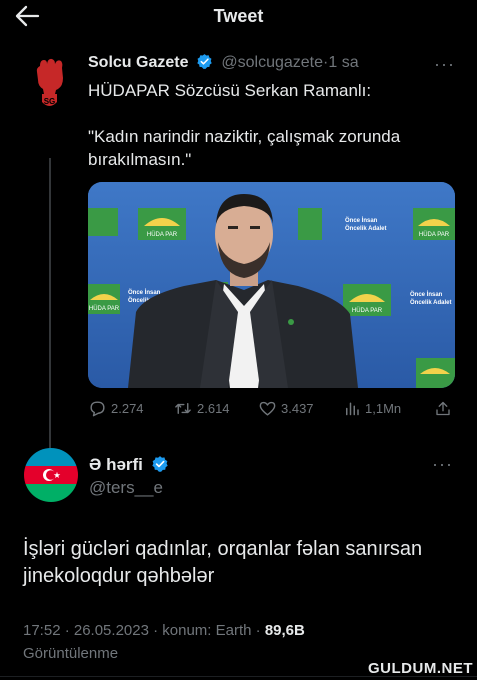  I want to click on views-button: 1,1Mn, so click(372, 408).